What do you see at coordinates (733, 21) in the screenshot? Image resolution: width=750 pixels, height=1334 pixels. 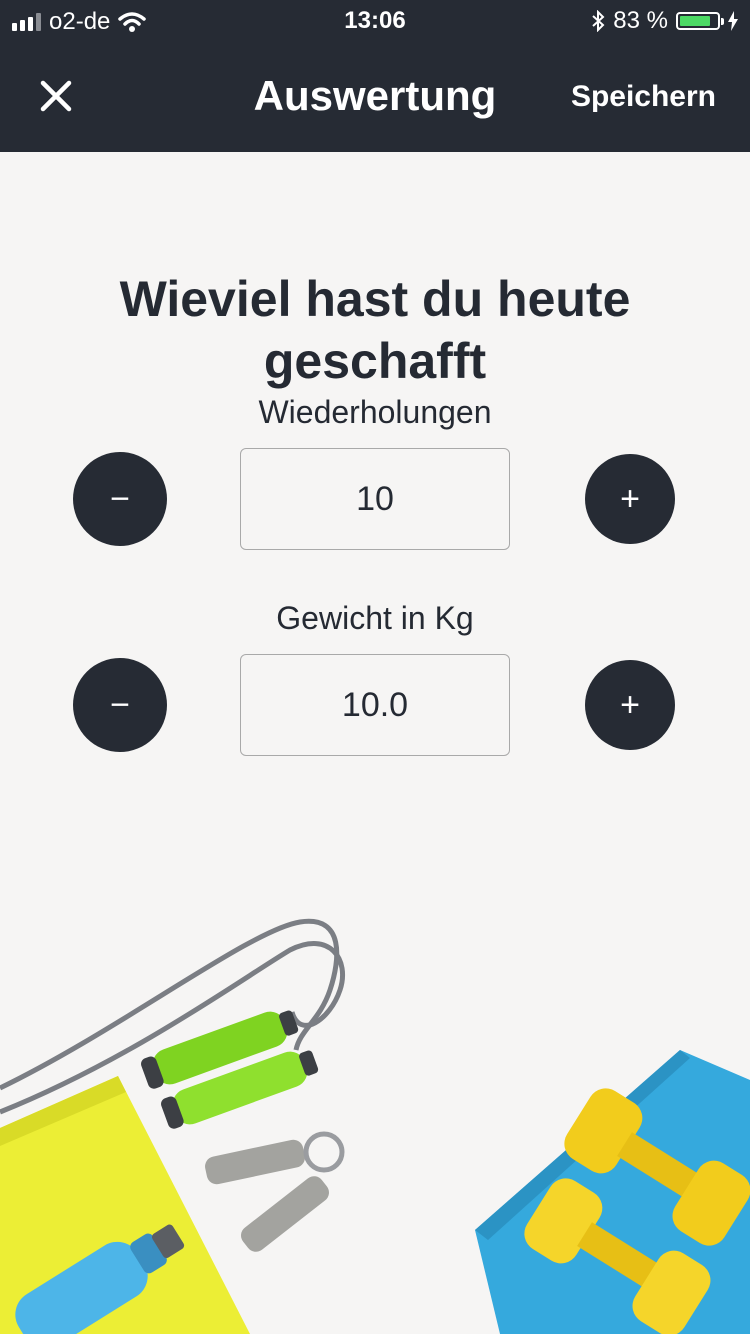 I see `charging-icon` at bounding box center [733, 21].